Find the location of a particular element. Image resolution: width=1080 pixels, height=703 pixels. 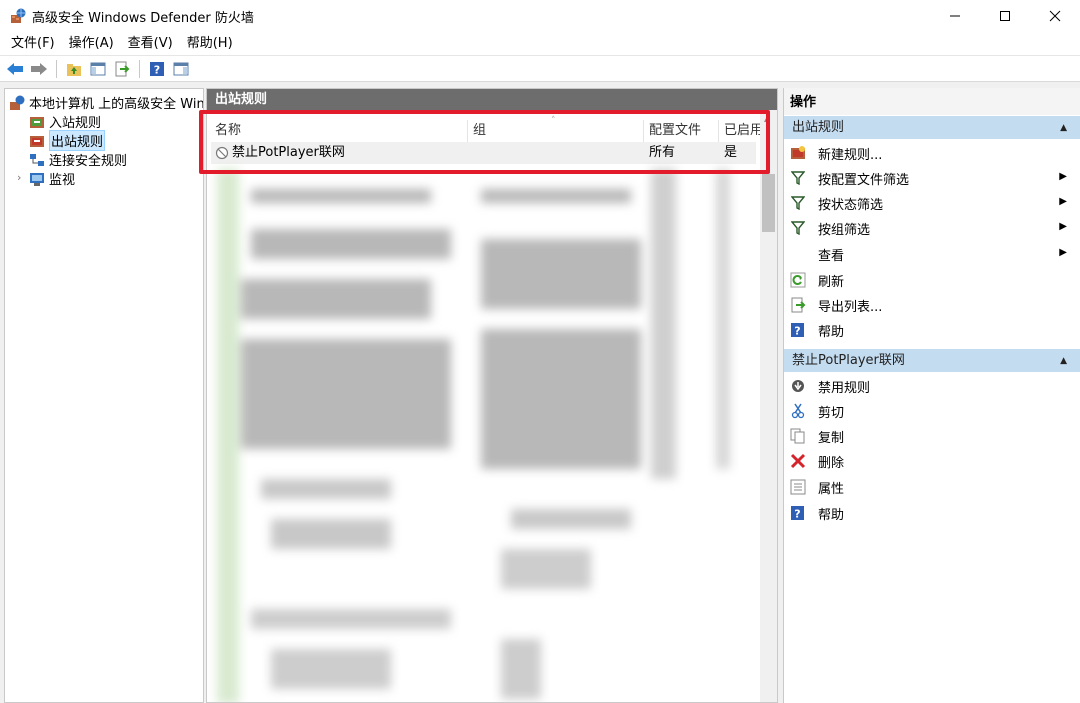

highlight-box is located at coordinates (484, 142).